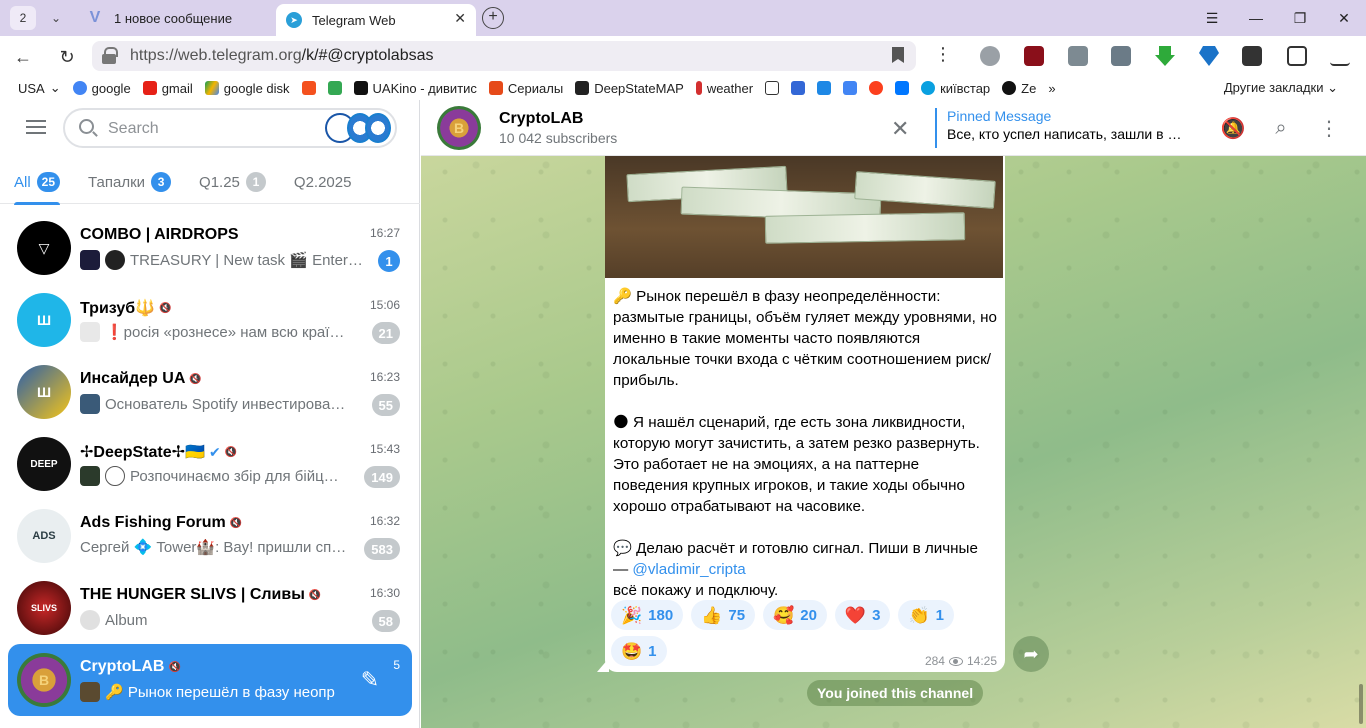 This screenshot has width=1366, height=728. Describe the element at coordinates (115, 476) in the screenshot. I see `preview-thumbnail` at that location.